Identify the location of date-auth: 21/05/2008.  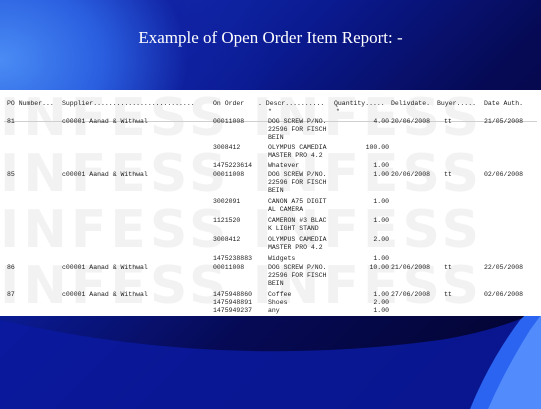
(504, 121).